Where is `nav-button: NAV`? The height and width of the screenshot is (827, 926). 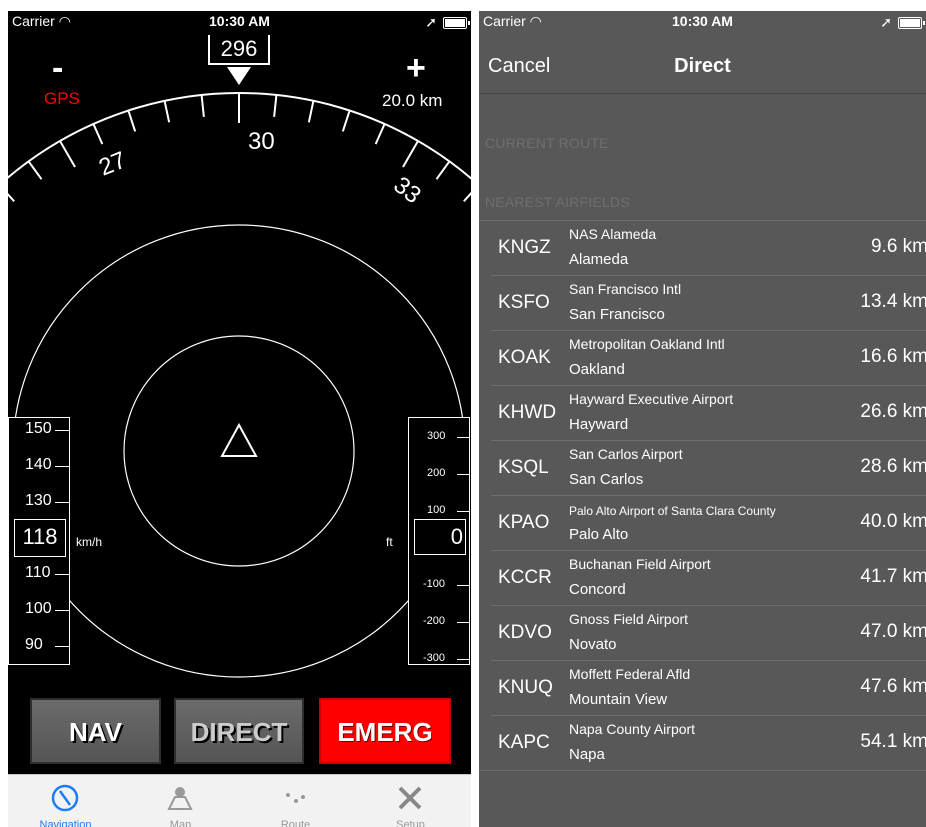 nav-button: NAV is located at coordinates (95, 731).